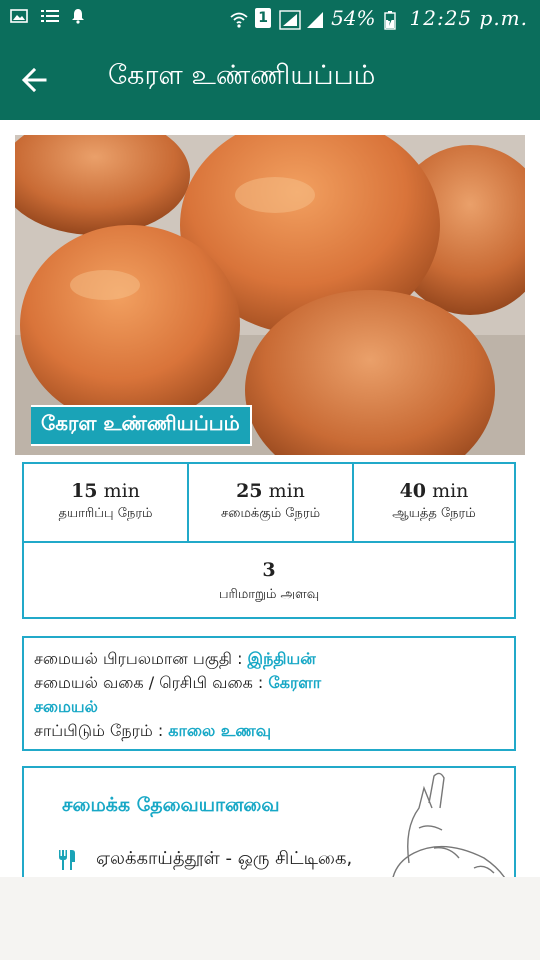  I want to click on bottom-blank-area, so click(270, 918).